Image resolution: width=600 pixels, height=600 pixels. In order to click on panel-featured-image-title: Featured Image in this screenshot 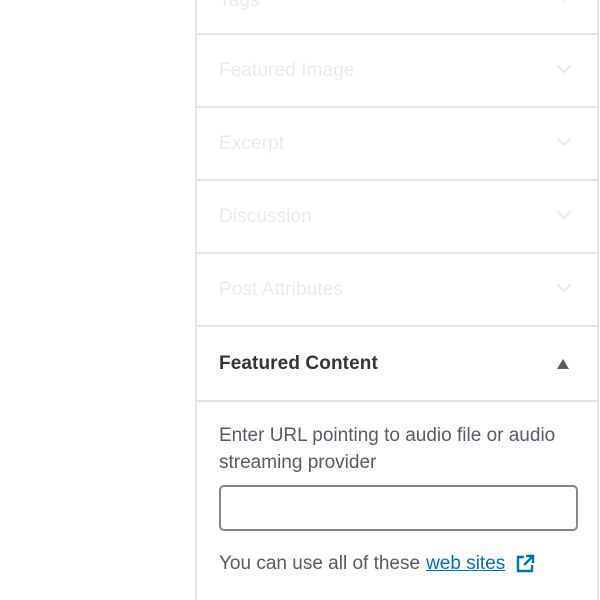, I will do `click(287, 70)`.